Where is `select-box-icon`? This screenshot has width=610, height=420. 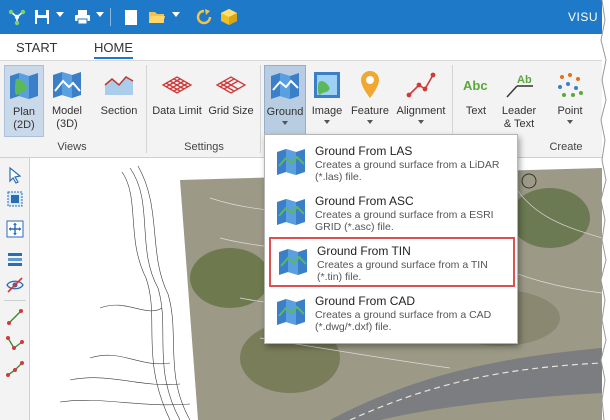
select-box-icon is located at coordinates (15, 199).